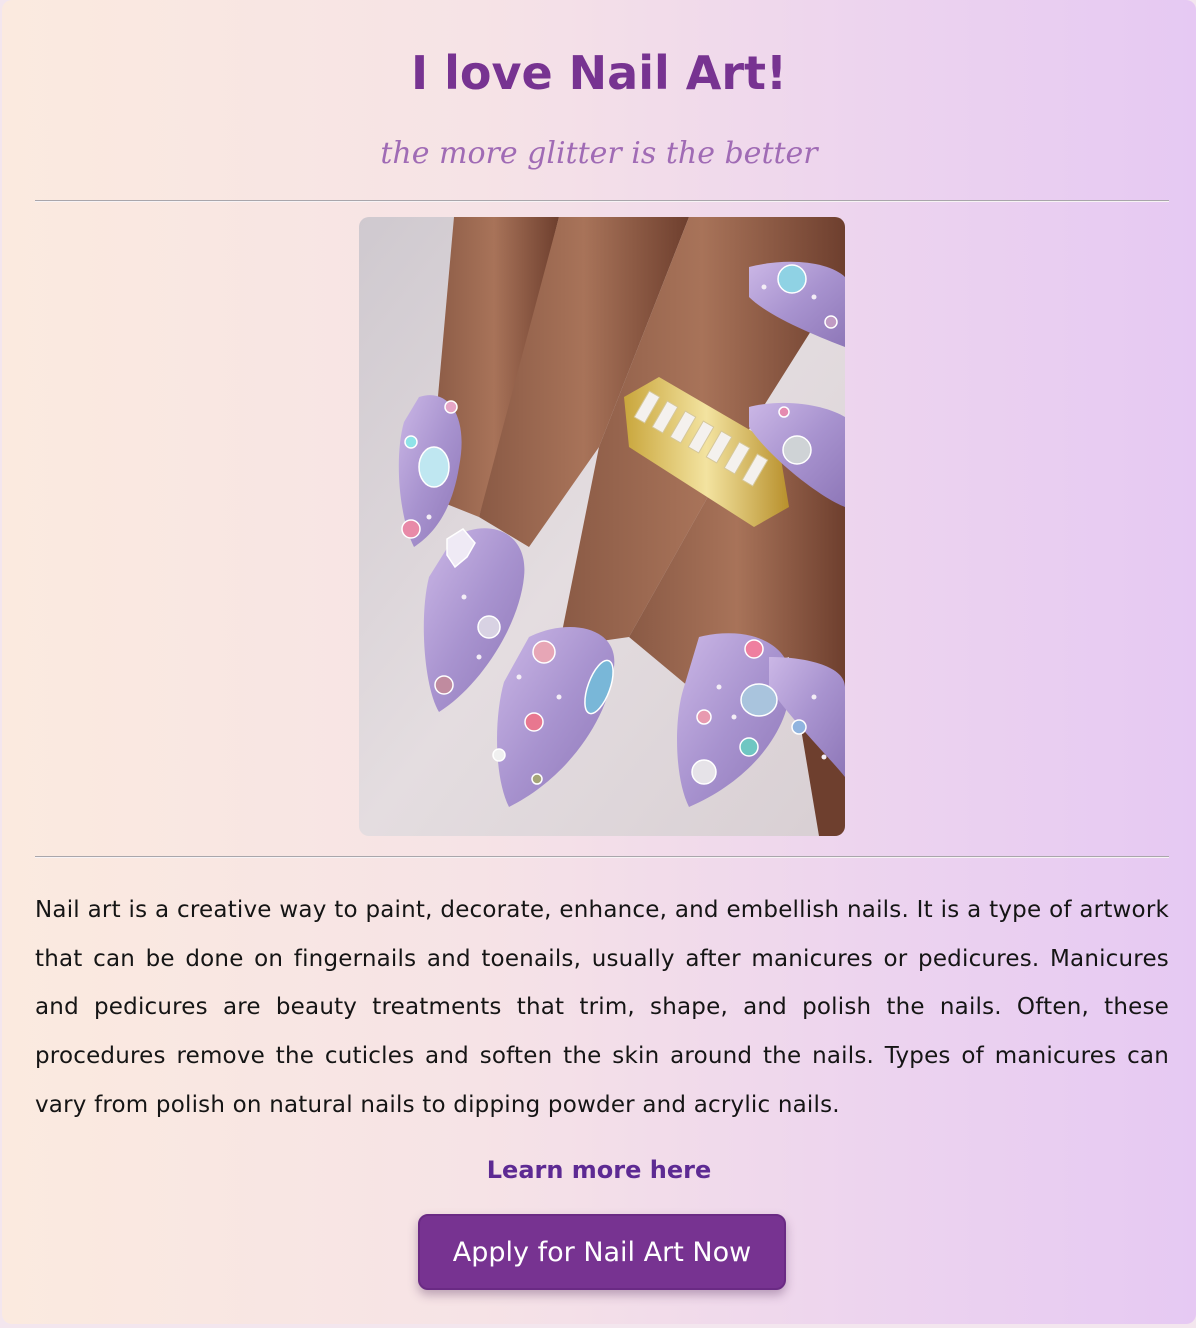 The width and height of the screenshot is (1196, 1328). I want to click on bottom-divider, so click(602, 857).